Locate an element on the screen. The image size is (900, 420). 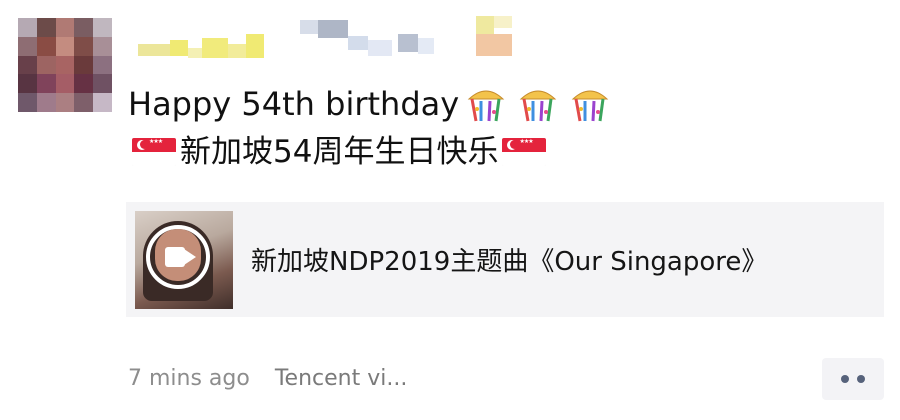
post-time: 7 mins ago is located at coordinates (189, 378).